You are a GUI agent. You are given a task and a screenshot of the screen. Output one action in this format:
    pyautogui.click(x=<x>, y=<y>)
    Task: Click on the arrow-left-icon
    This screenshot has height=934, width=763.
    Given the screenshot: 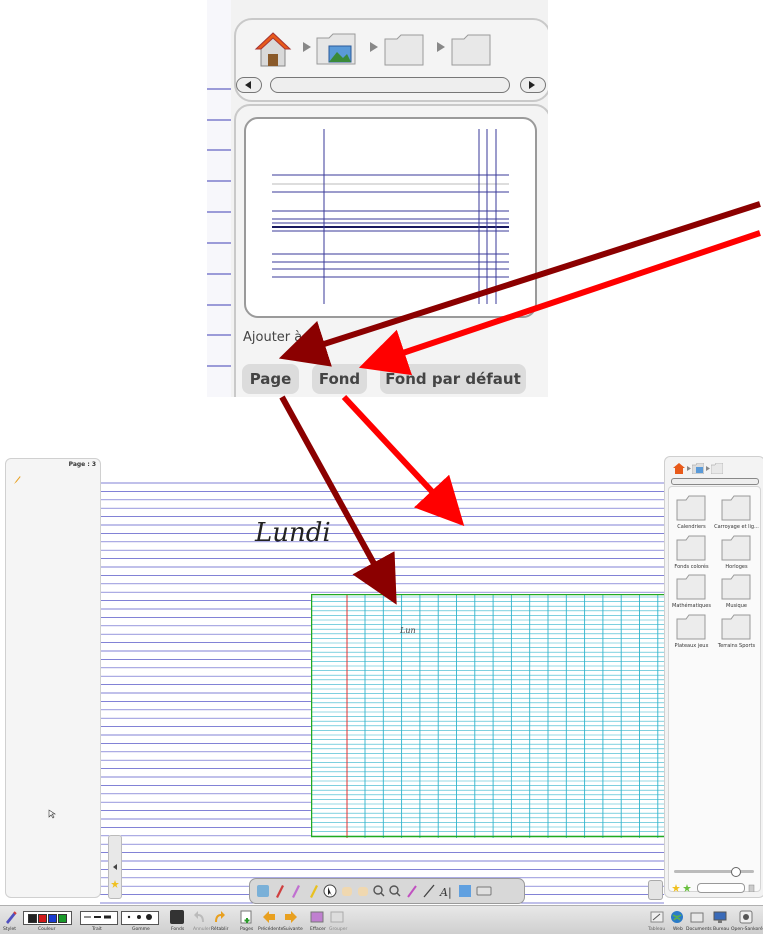 What is the action you would take?
    pyautogui.click(x=248, y=85)
    